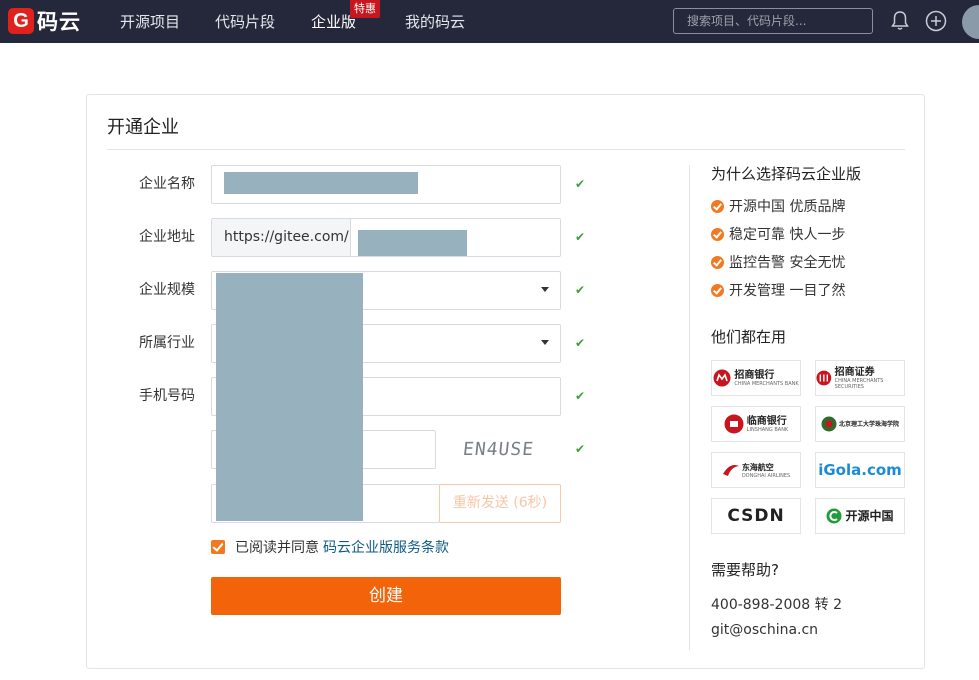 Image resolution: width=979 pixels, height=680 pixels. I want to click on terms-link: 码云企业版服务条款, so click(386, 547).